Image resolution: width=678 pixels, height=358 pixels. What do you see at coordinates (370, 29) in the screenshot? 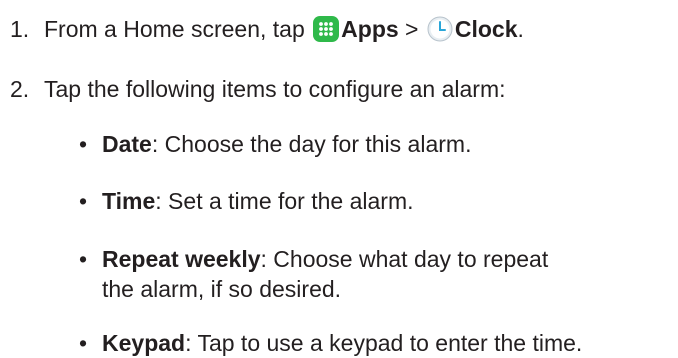
I see `apps-label: Apps` at bounding box center [370, 29].